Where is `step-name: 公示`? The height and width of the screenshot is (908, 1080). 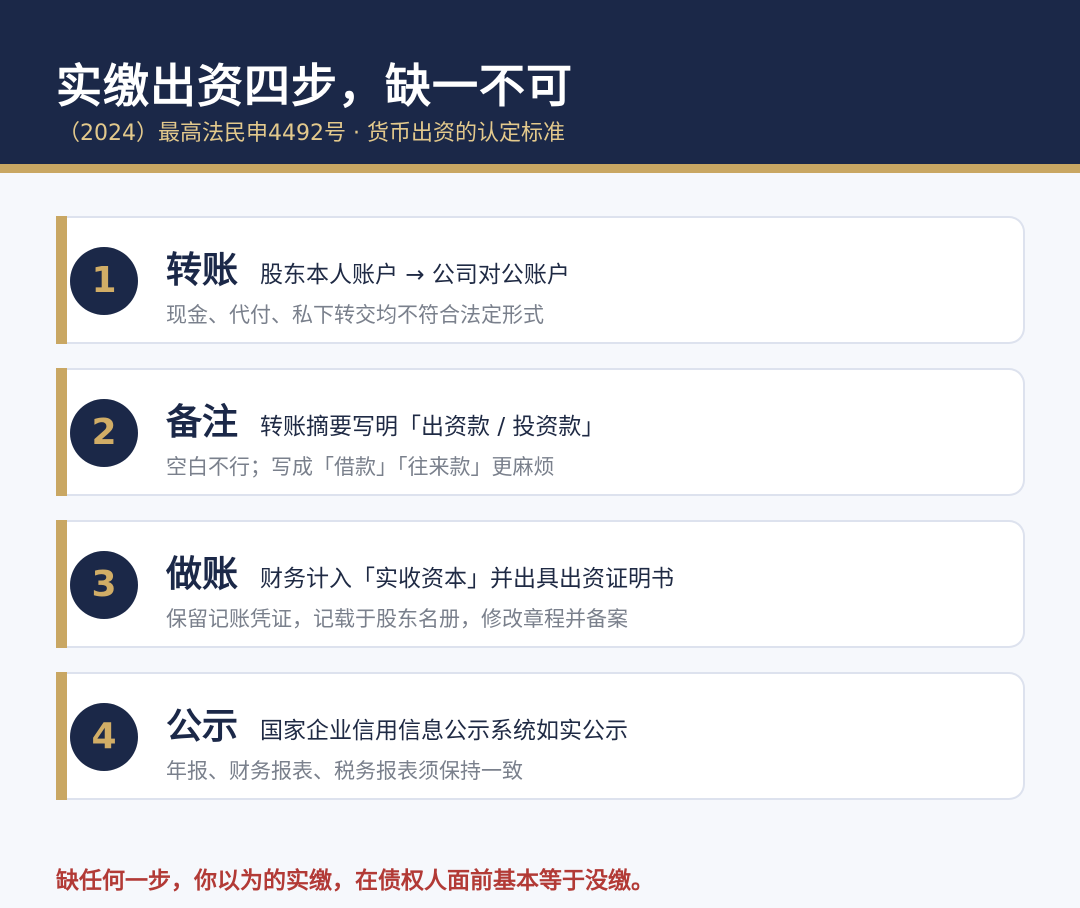 step-name: 公示 is located at coordinates (202, 726).